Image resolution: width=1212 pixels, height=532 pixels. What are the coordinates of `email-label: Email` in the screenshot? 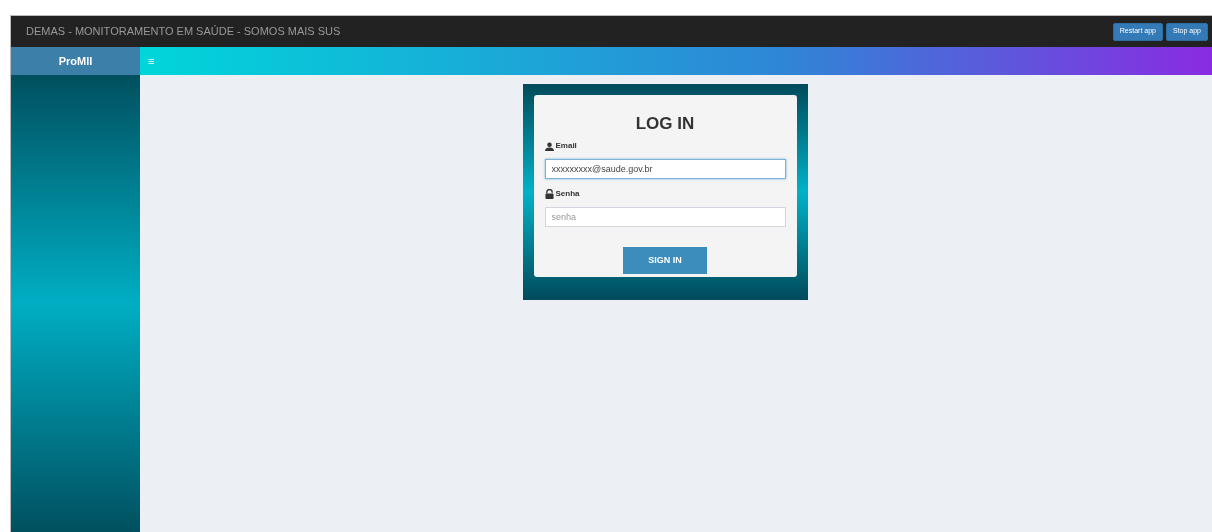 It's located at (566, 146).